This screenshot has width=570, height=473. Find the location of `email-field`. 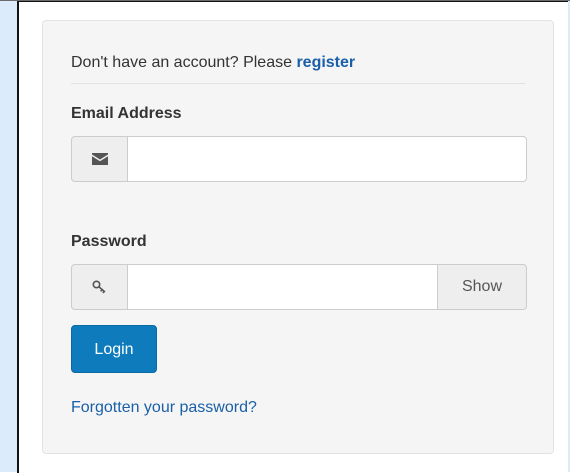

email-field is located at coordinates (327, 159).